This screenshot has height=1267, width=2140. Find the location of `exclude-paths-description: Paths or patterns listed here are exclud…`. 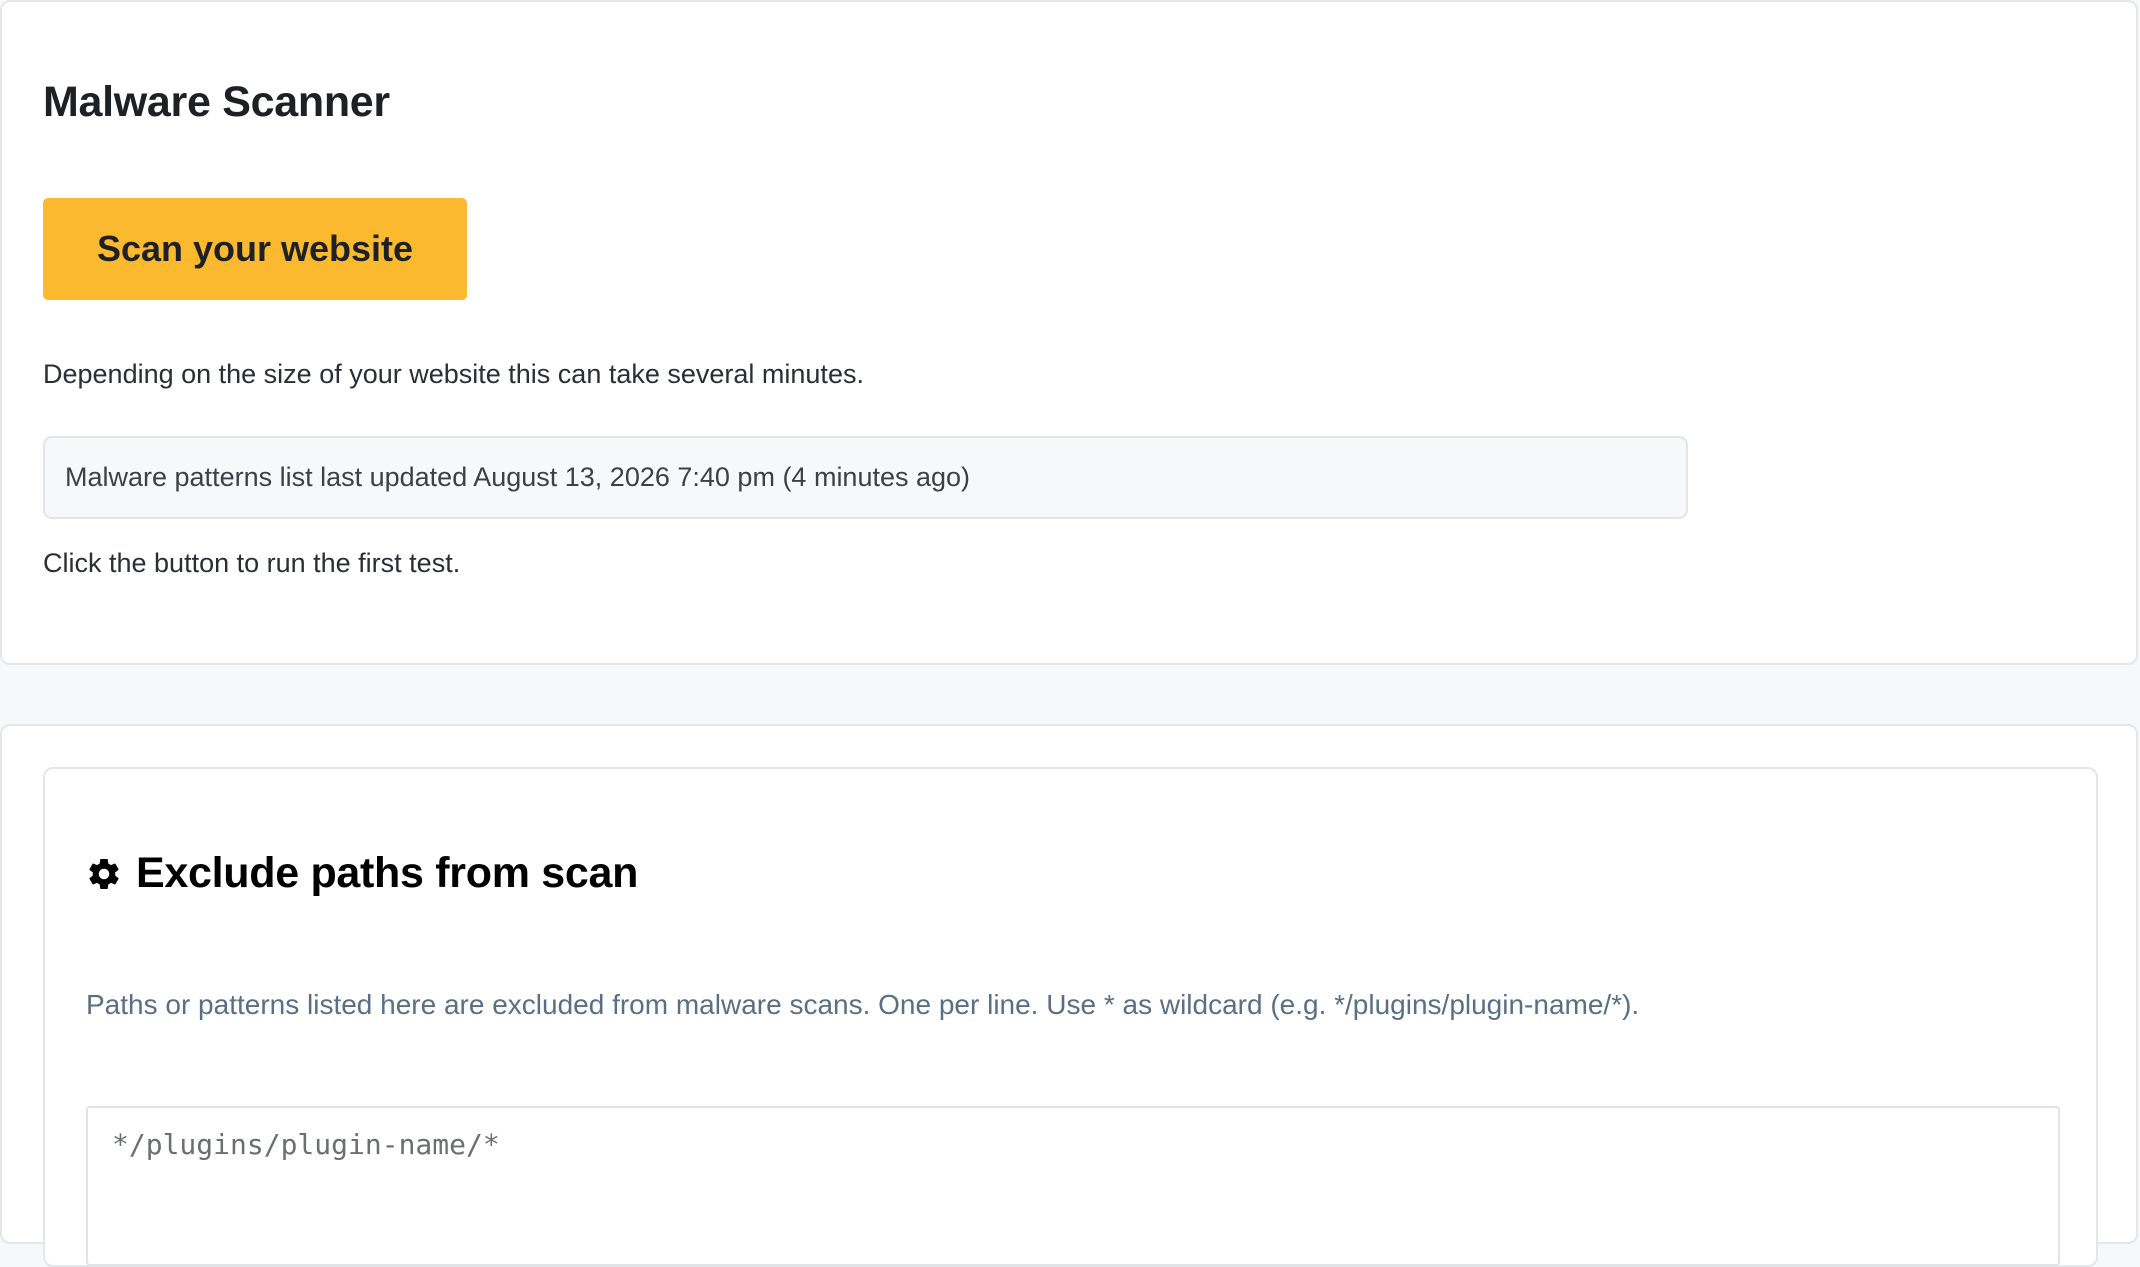

exclude-paths-description: Paths or patterns listed here are exclud… is located at coordinates (863, 1004).